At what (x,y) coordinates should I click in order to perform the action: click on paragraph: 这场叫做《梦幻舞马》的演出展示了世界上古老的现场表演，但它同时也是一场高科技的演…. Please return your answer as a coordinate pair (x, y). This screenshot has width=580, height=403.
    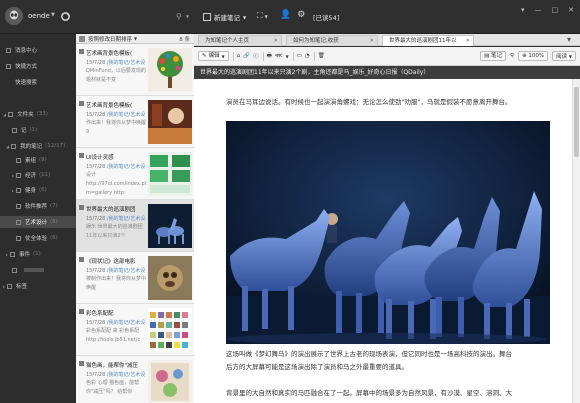
    Looking at the image, I should click on (369, 354).